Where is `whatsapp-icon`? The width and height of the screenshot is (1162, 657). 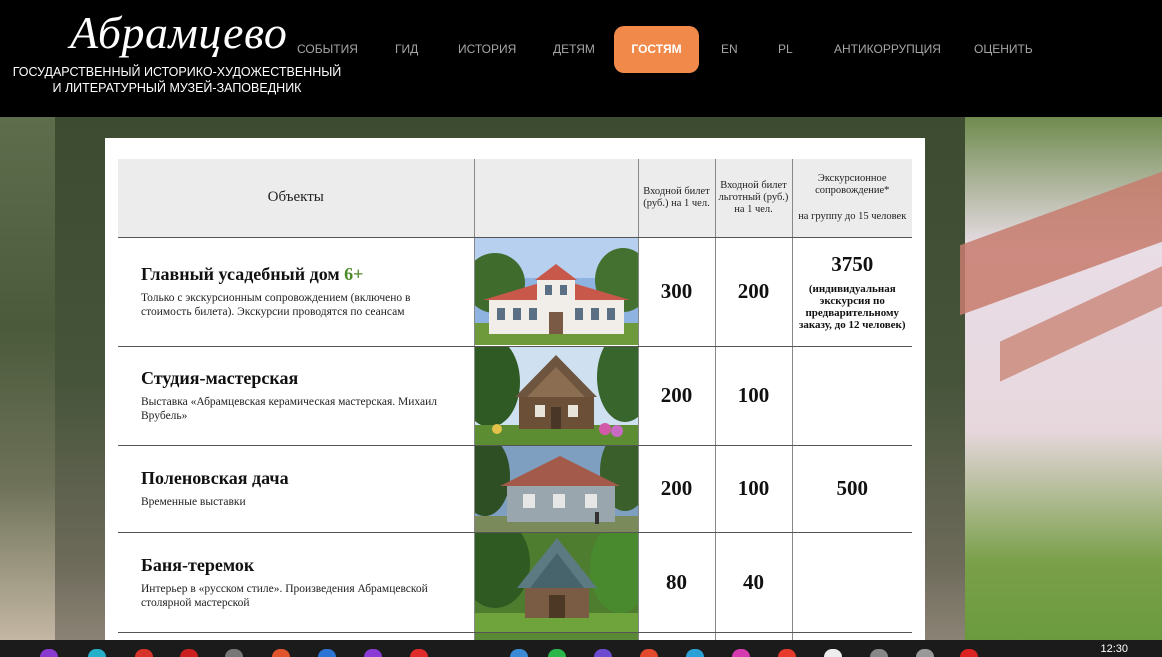 whatsapp-icon is located at coordinates (557, 653).